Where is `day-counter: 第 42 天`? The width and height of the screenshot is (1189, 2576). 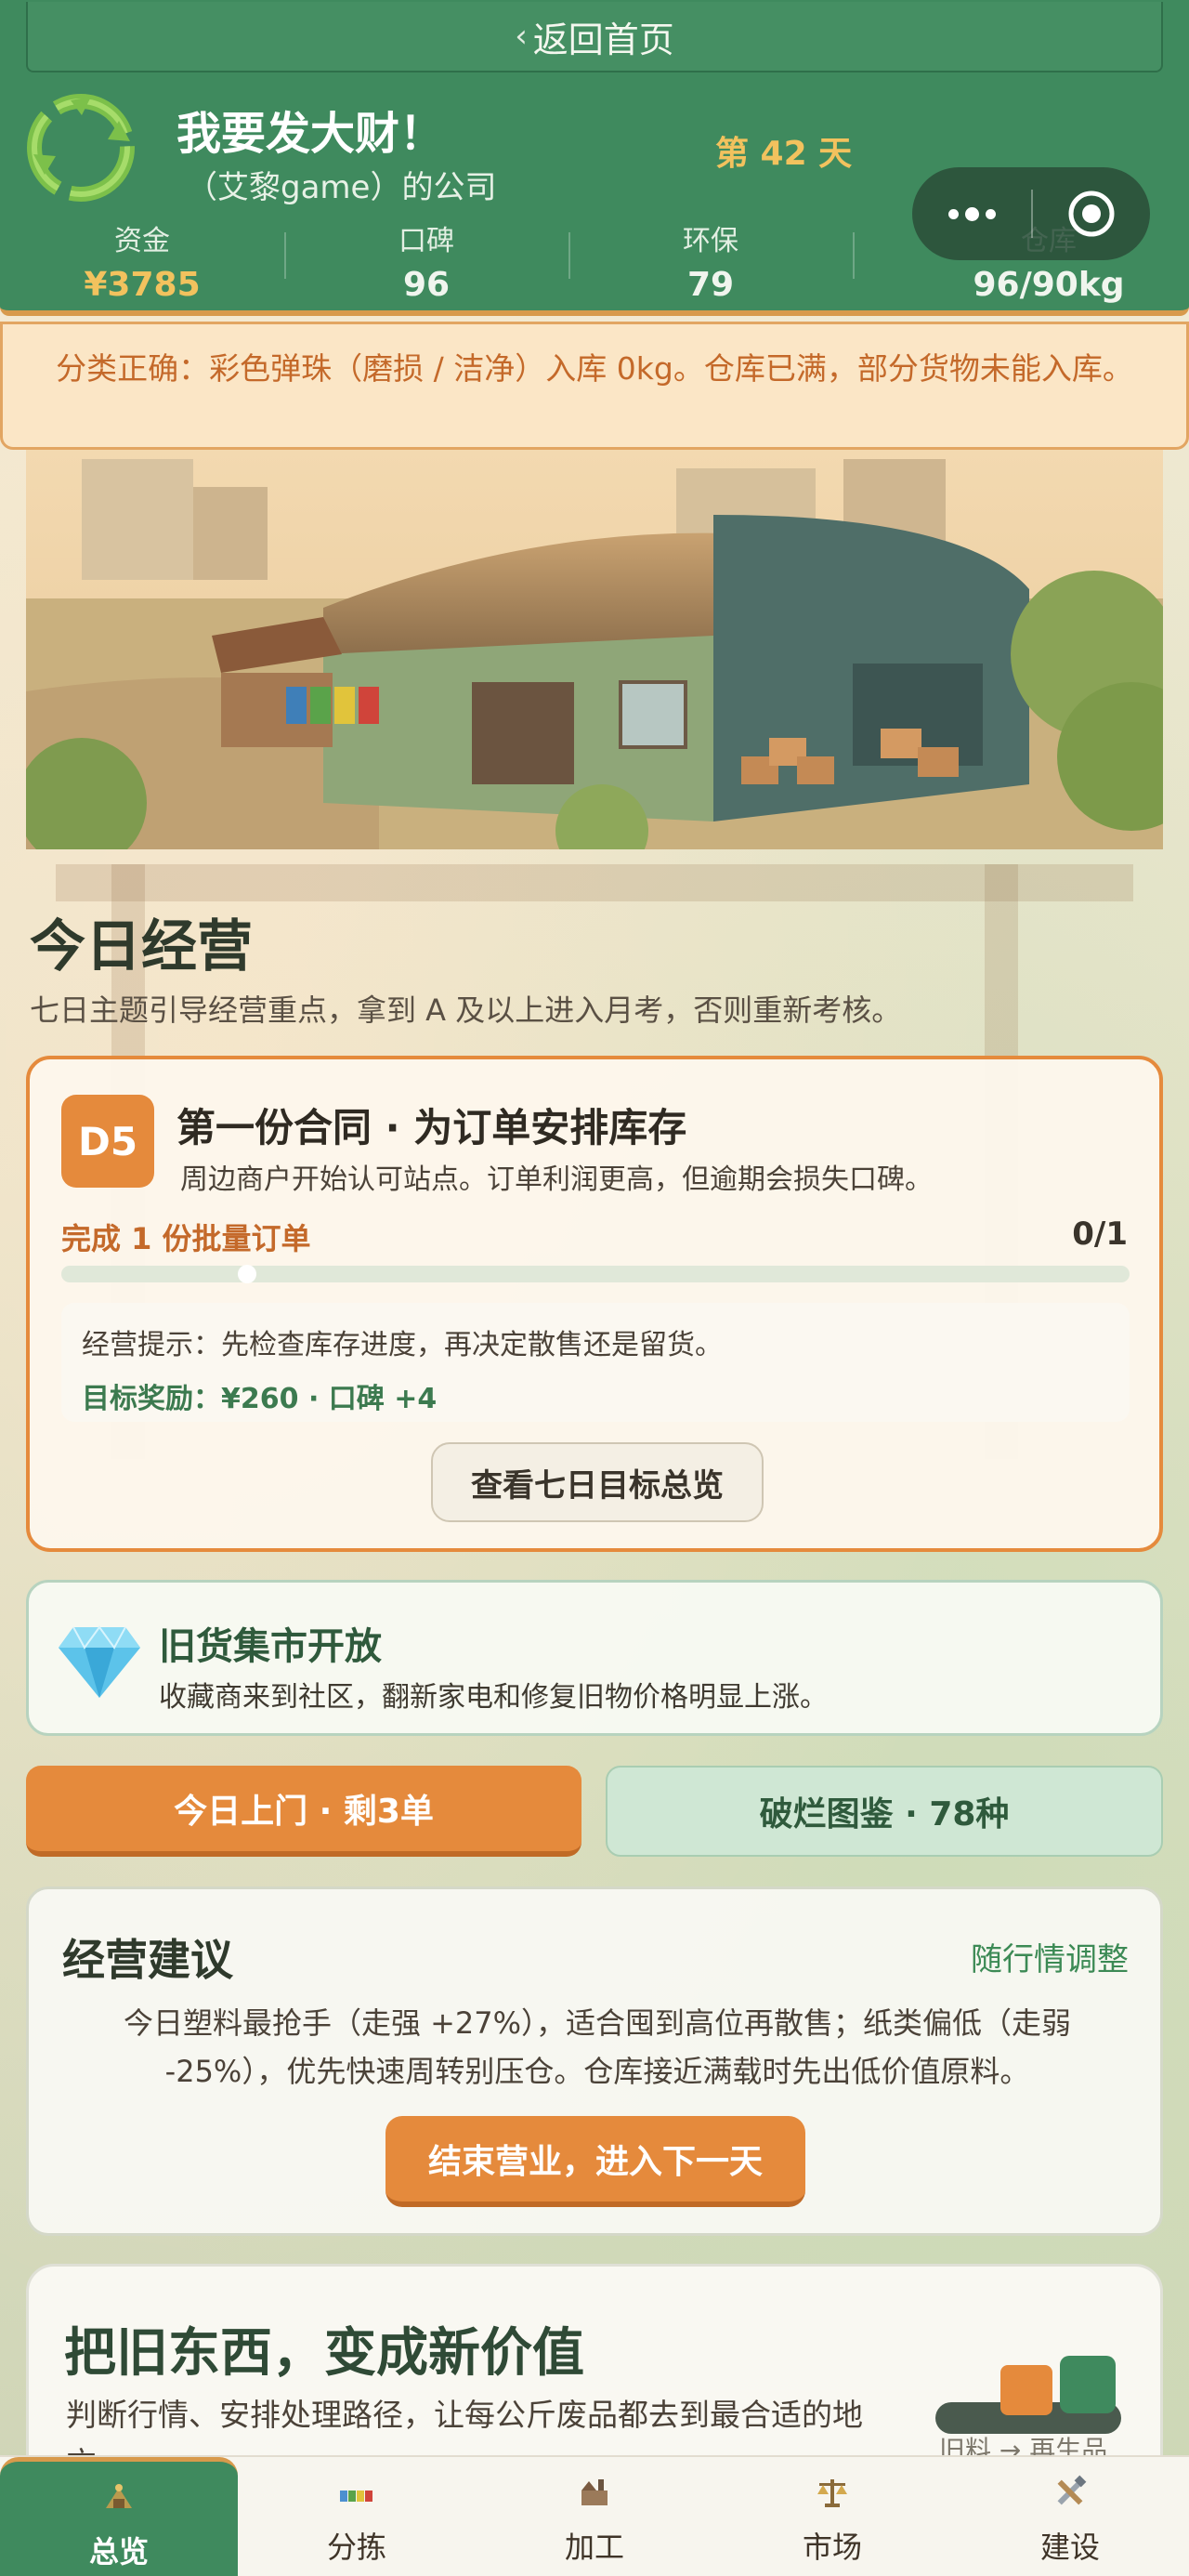 day-counter: 第 42 天 is located at coordinates (784, 154).